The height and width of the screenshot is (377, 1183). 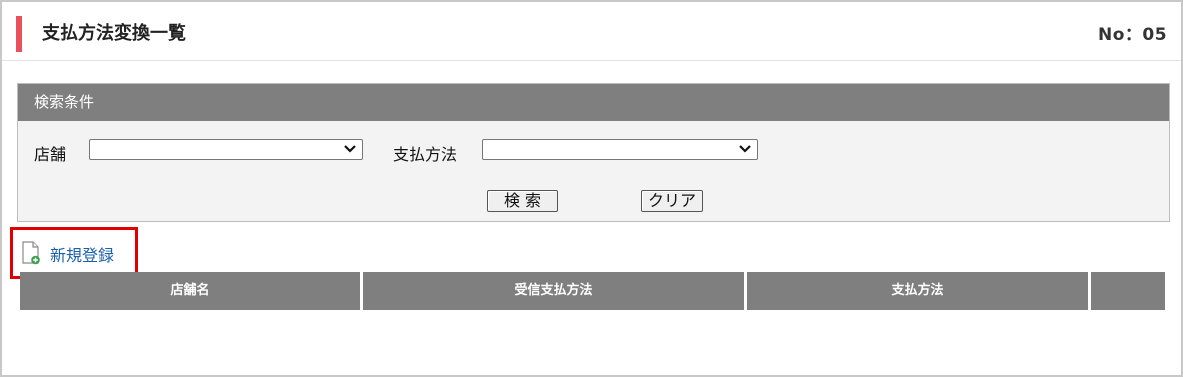 What do you see at coordinates (190, 291) in the screenshot?
I see `column-header-store-name: 店舗名` at bounding box center [190, 291].